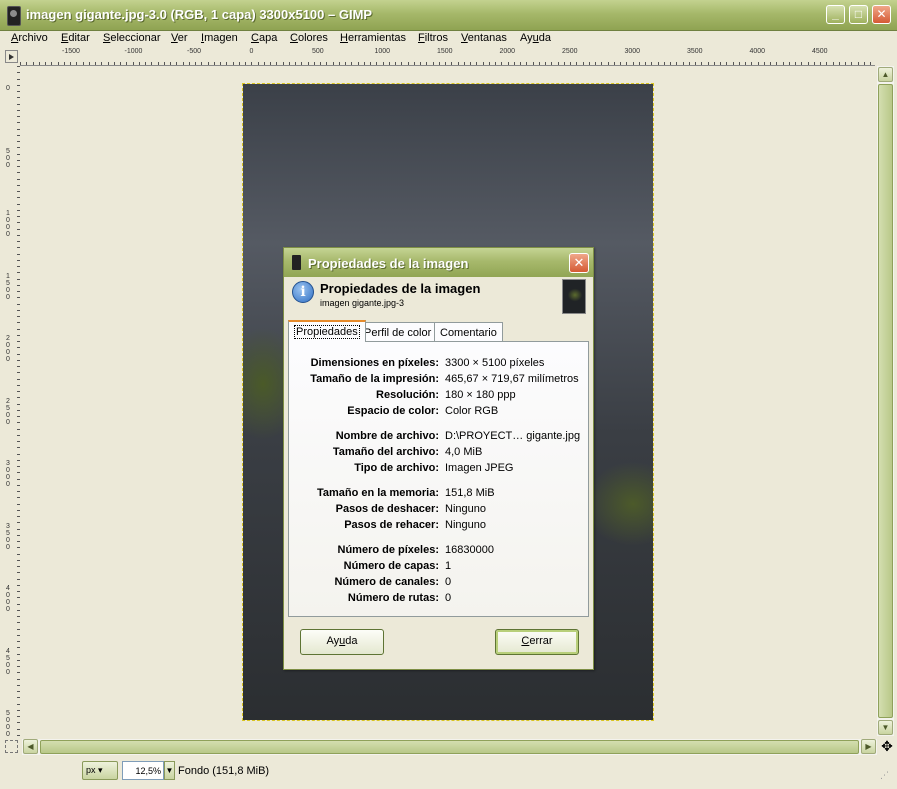 The image size is (897, 789). What do you see at coordinates (885, 727) in the screenshot?
I see `scroll-down-icon: ▼` at bounding box center [885, 727].